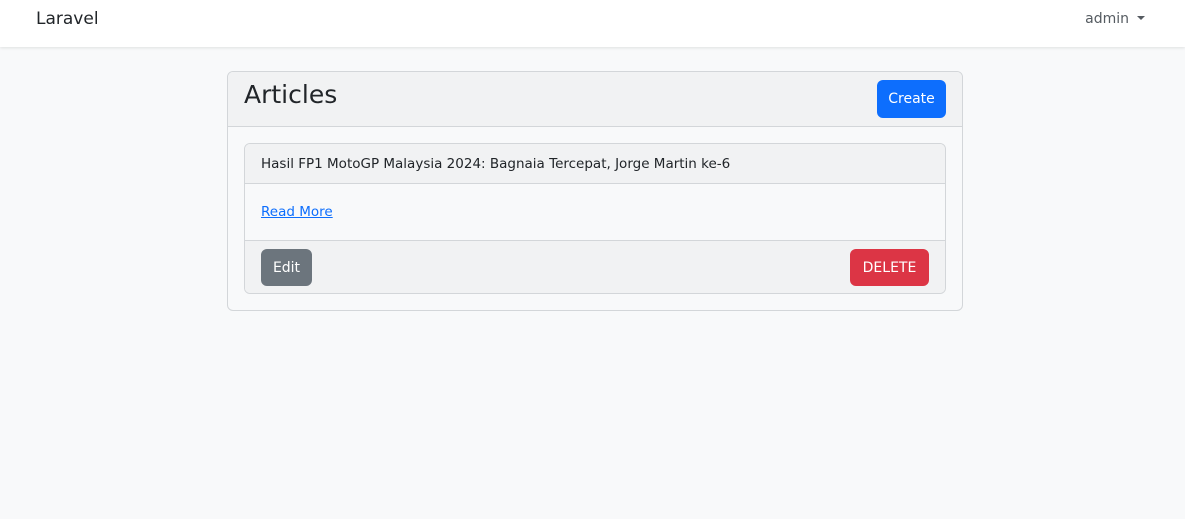 The height and width of the screenshot is (519, 1185). What do you see at coordinates (297, 212) in the screenshot?
I see `read-more-link: Read More` at bounding box center [297, 212].